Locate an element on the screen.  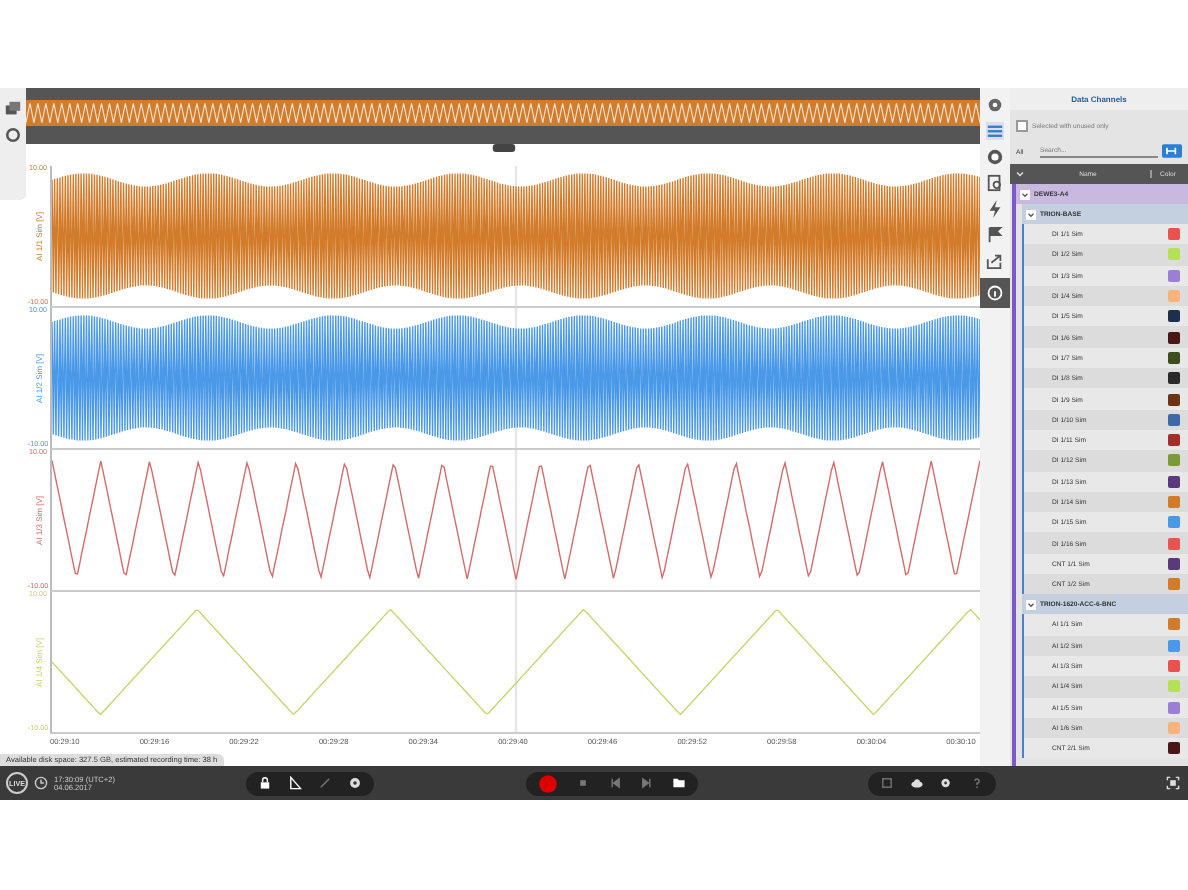
step-back-icon is located at coordinates (615, 783).